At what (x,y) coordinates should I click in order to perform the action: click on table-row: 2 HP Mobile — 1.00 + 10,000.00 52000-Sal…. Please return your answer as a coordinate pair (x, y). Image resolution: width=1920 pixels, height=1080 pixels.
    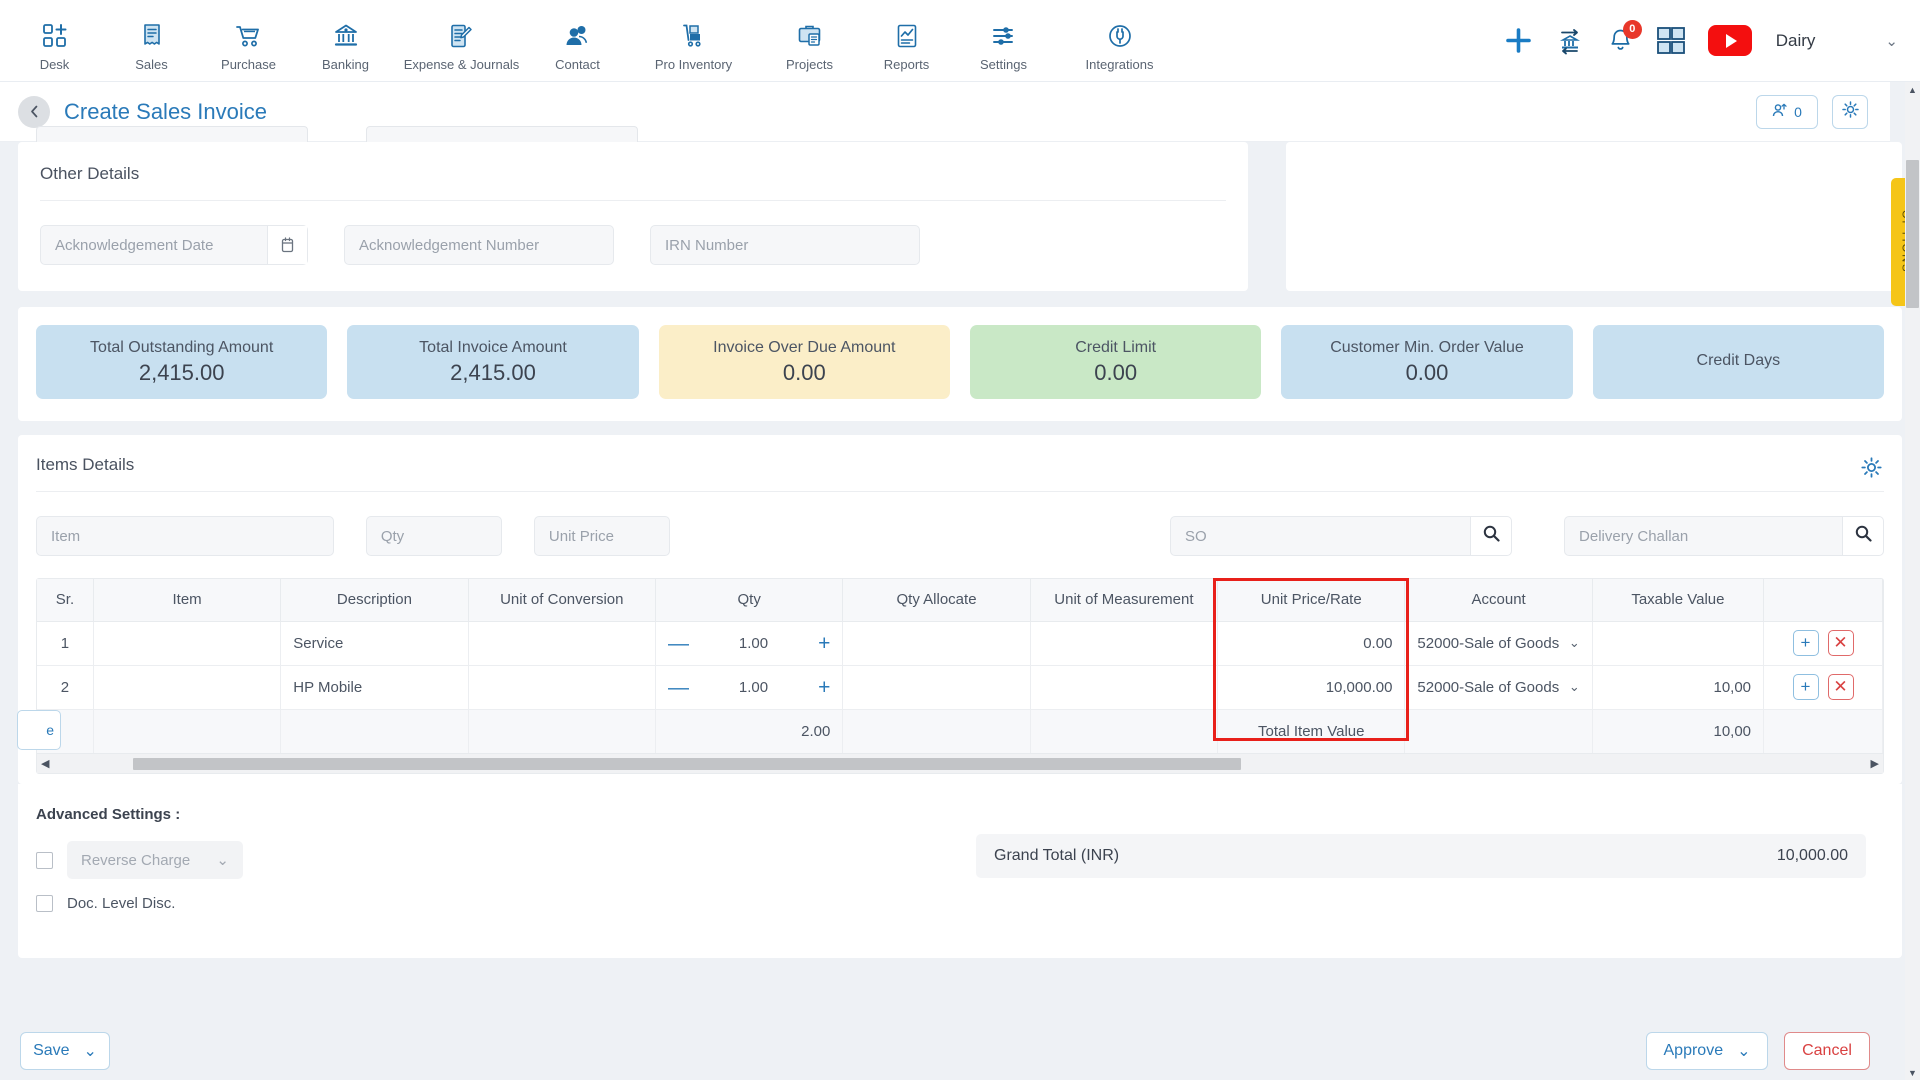
    Looking at the image, I should click on (960, 687).